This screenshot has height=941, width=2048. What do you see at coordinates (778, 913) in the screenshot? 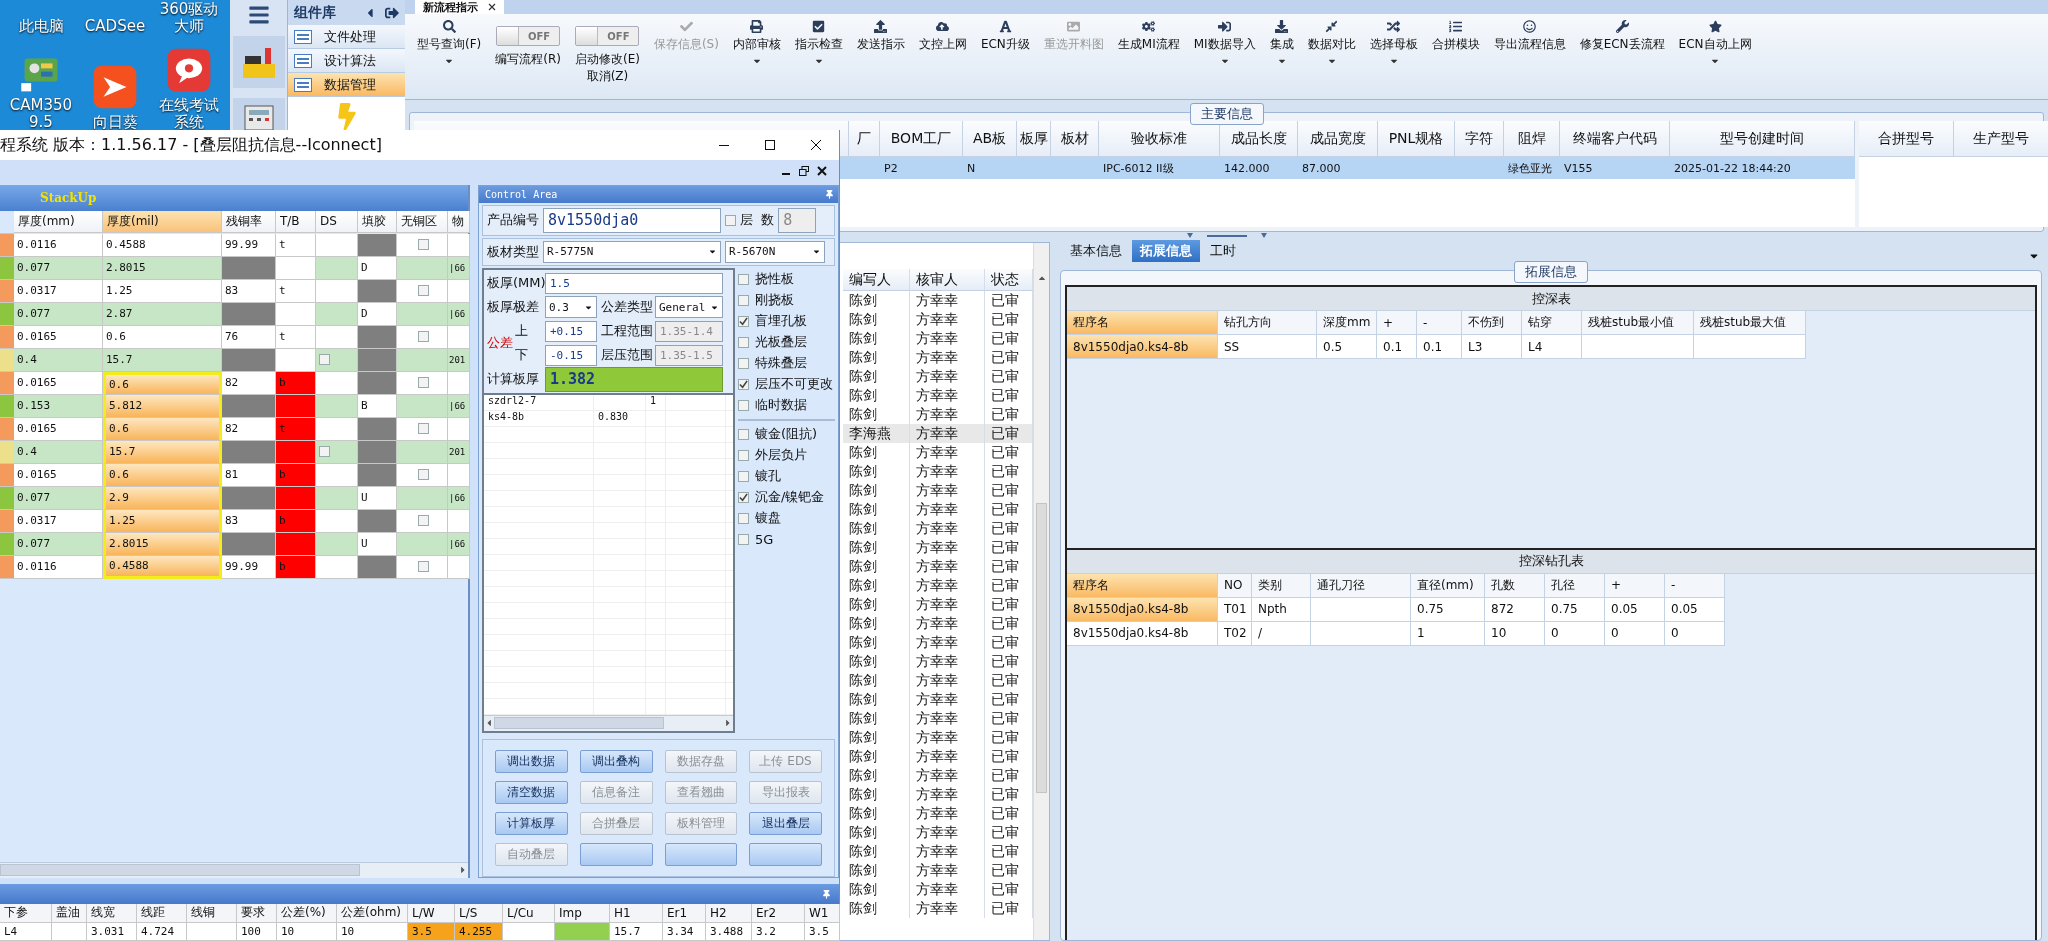
I see `column-header: Er2` at bounding box center [778, 913].